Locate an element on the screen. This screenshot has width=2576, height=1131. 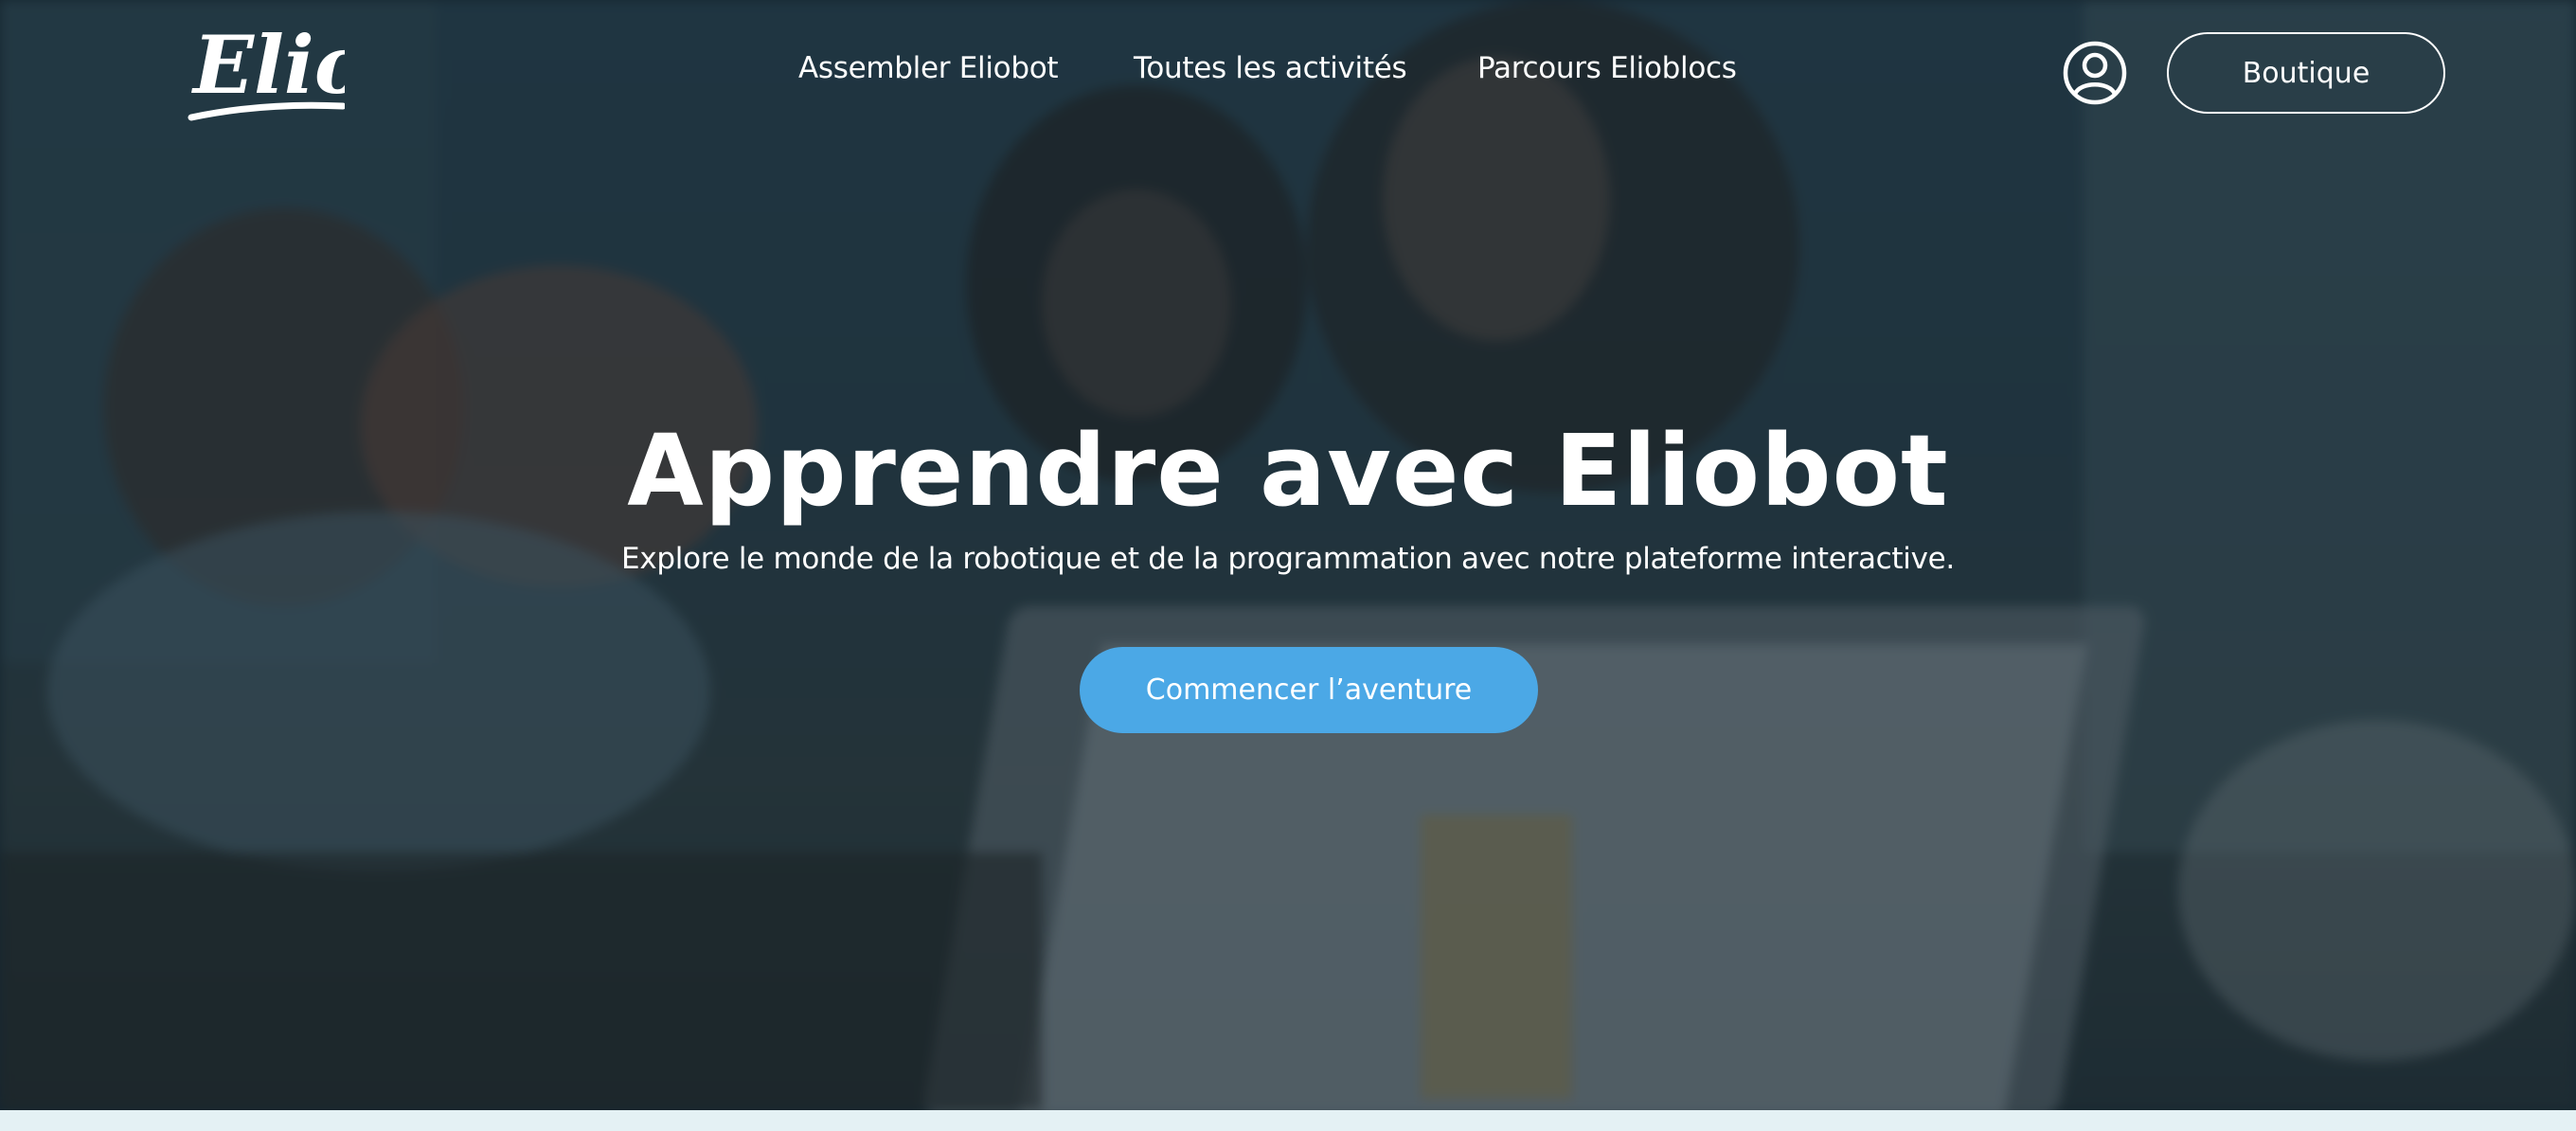
user-circle-icon is located at coordinates (2095, 73).